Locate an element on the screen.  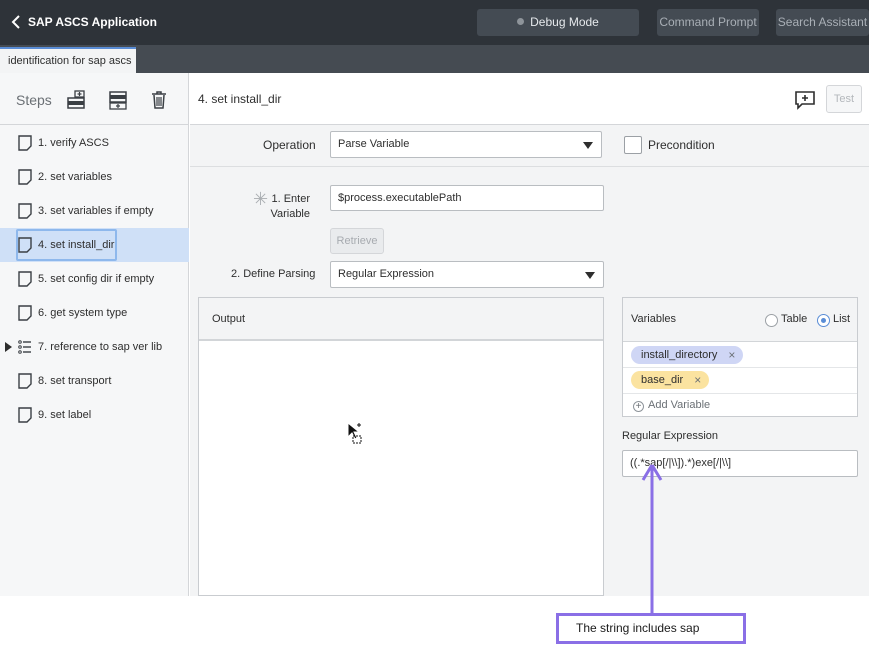
add-comment-icon is located at coordinates (805, 100).